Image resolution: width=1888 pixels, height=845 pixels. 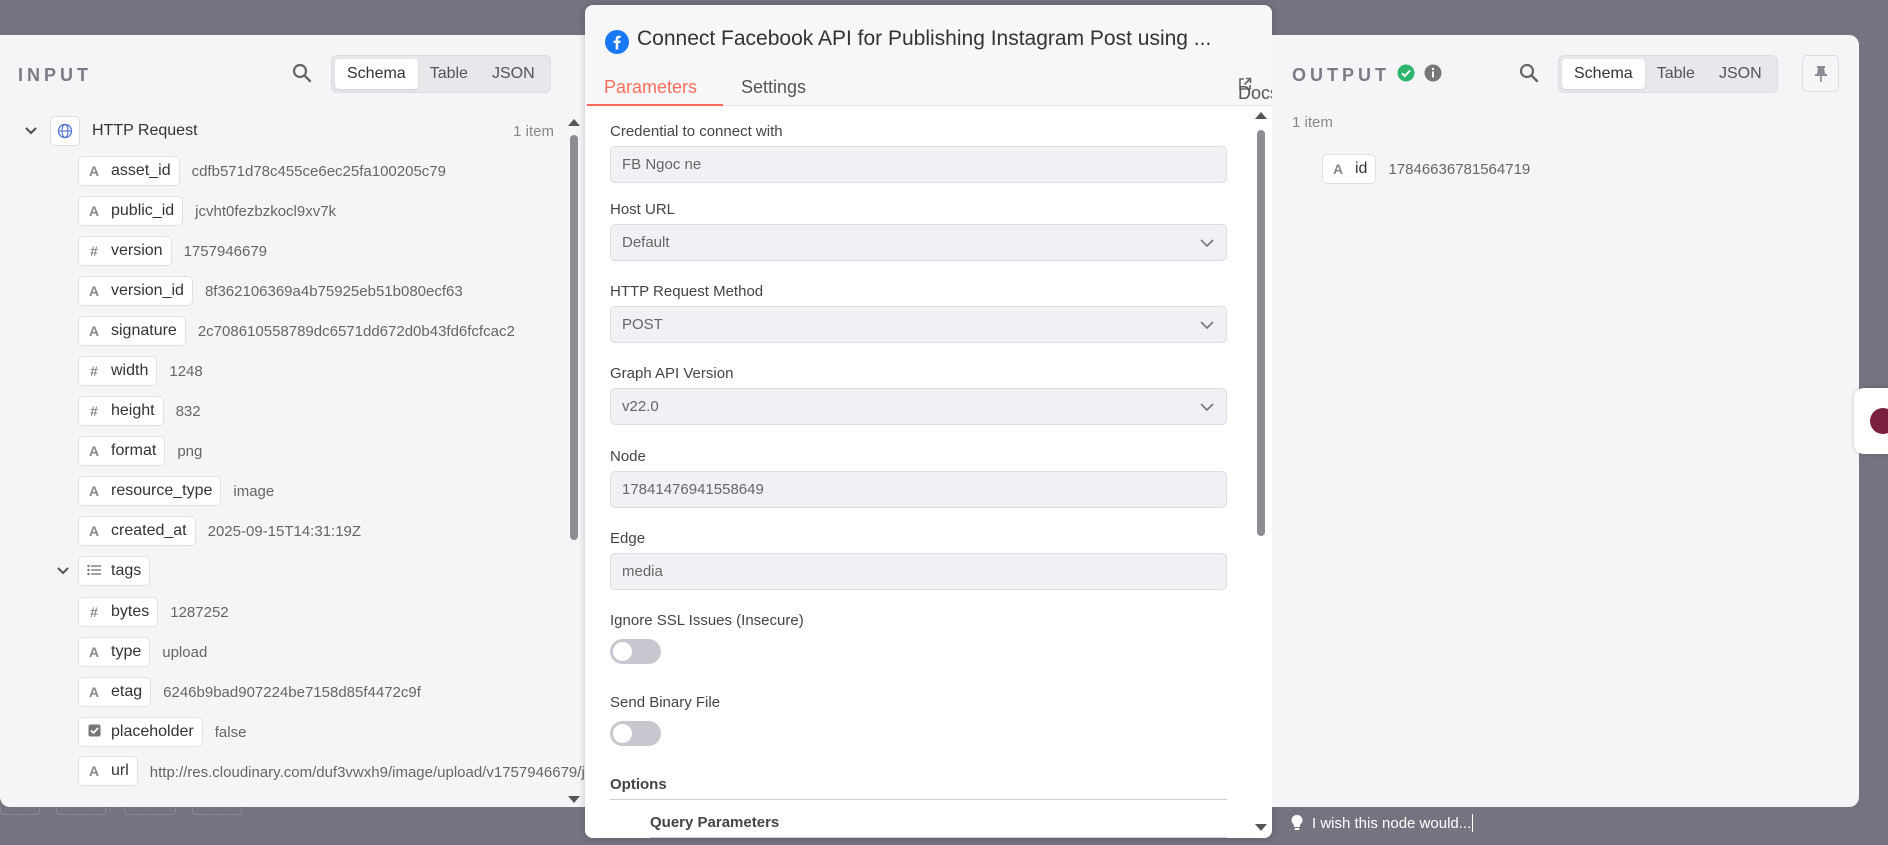 I want to click on credential-label: Credential to connect with, so click(x=696, y=131).